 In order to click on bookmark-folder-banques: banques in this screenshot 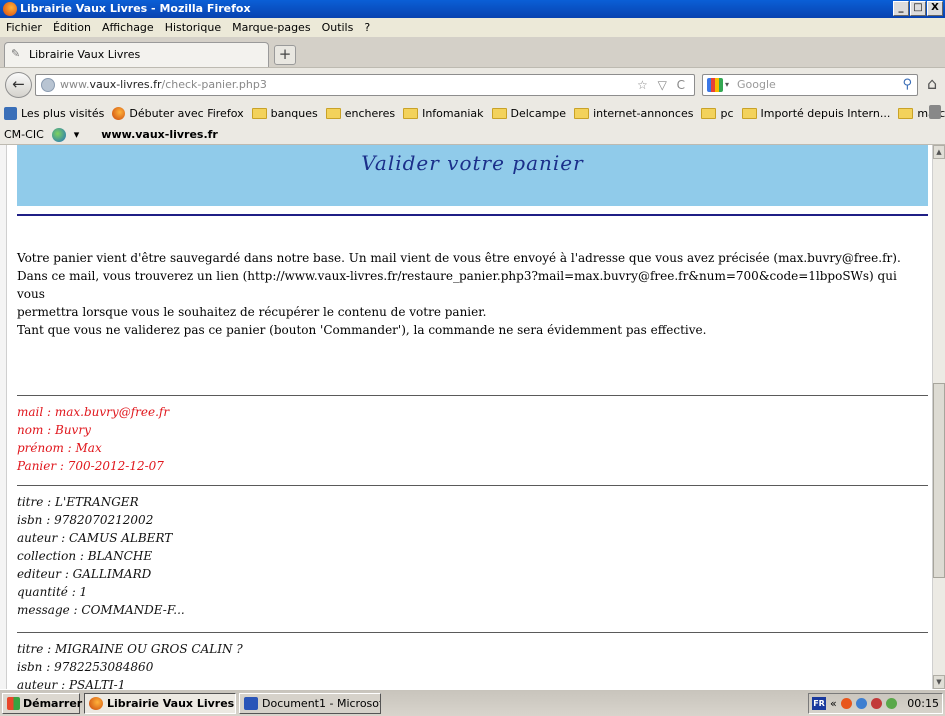, I will do `click(284, 113)`.